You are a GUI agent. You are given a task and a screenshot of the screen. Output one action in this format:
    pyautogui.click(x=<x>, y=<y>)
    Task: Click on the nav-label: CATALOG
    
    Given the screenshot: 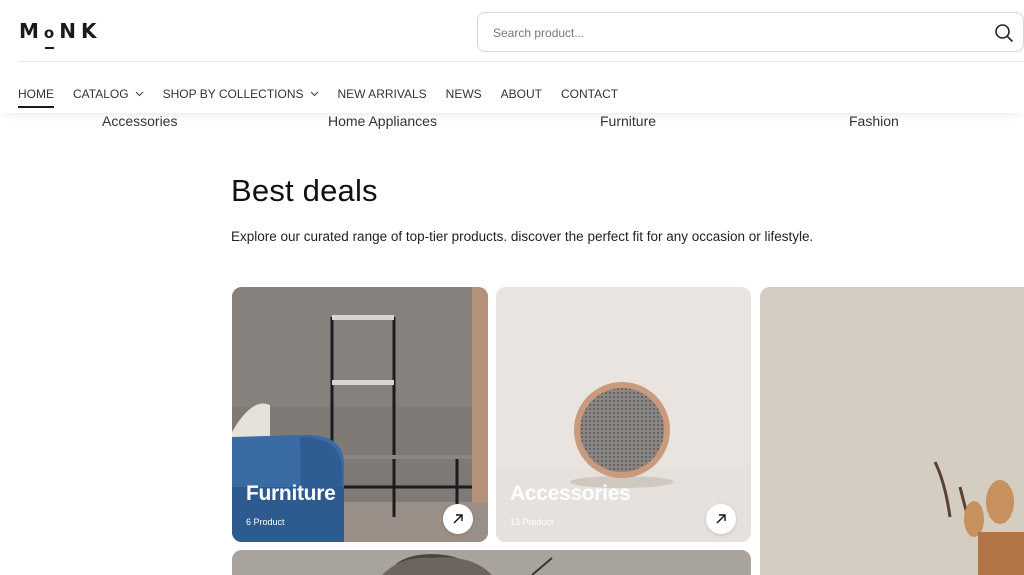 What is the action you would take?
    pyautogui.click(x=101, y=94)
    